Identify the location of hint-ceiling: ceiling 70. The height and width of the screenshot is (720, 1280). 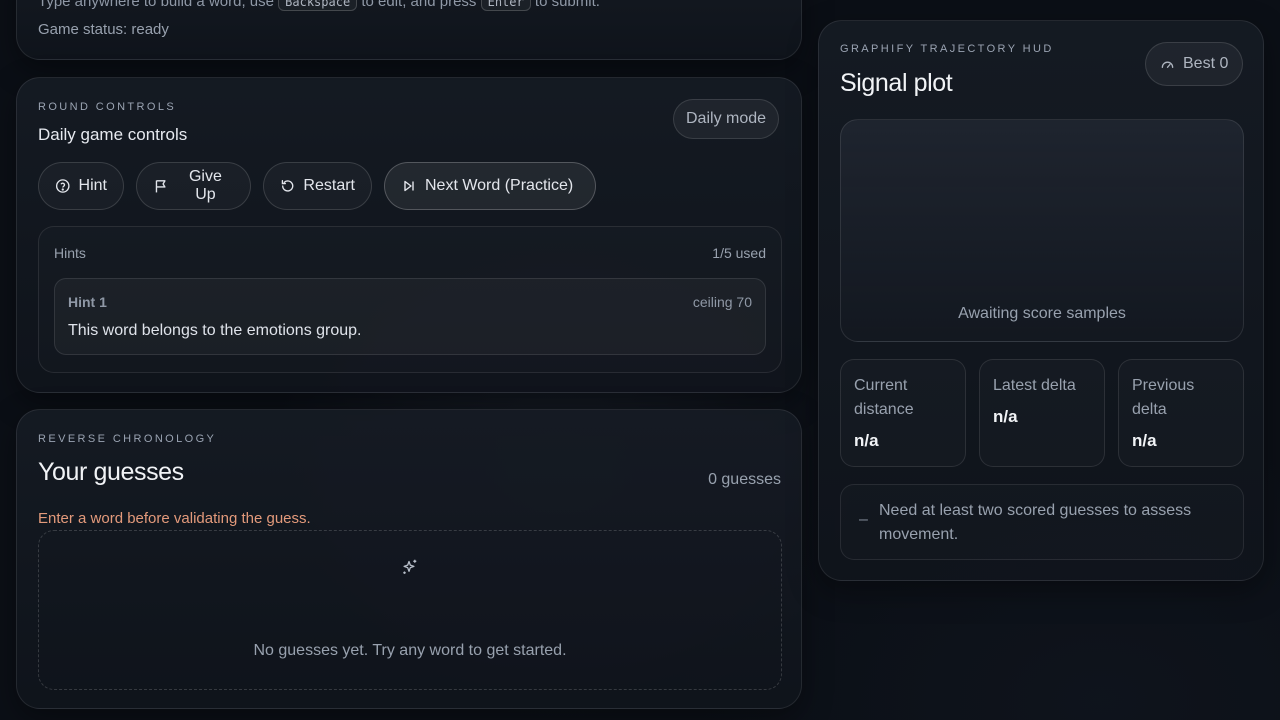
(722, 302).